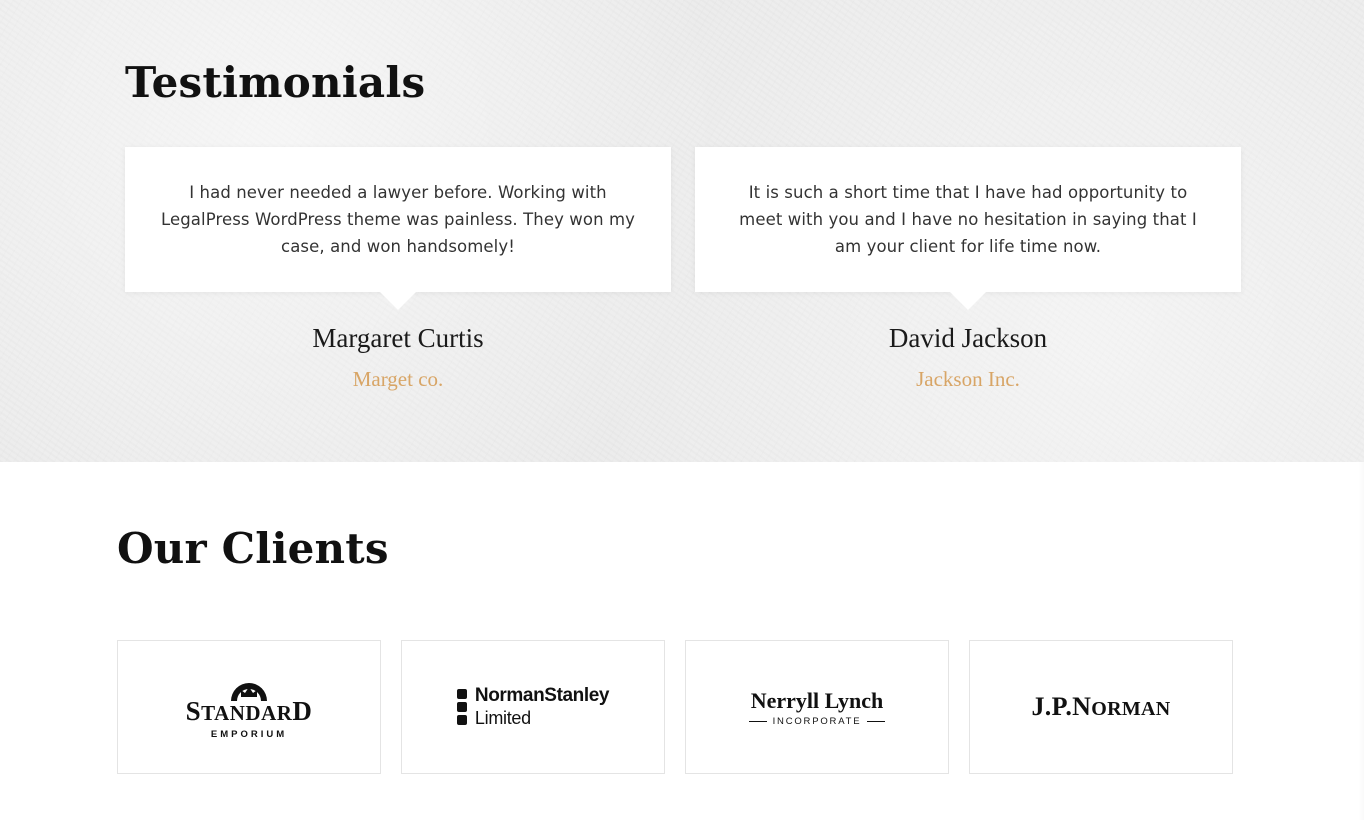 This screenshot has width=1364, height=820. I want to click on page-edge-shadow, so click(1361, 641).